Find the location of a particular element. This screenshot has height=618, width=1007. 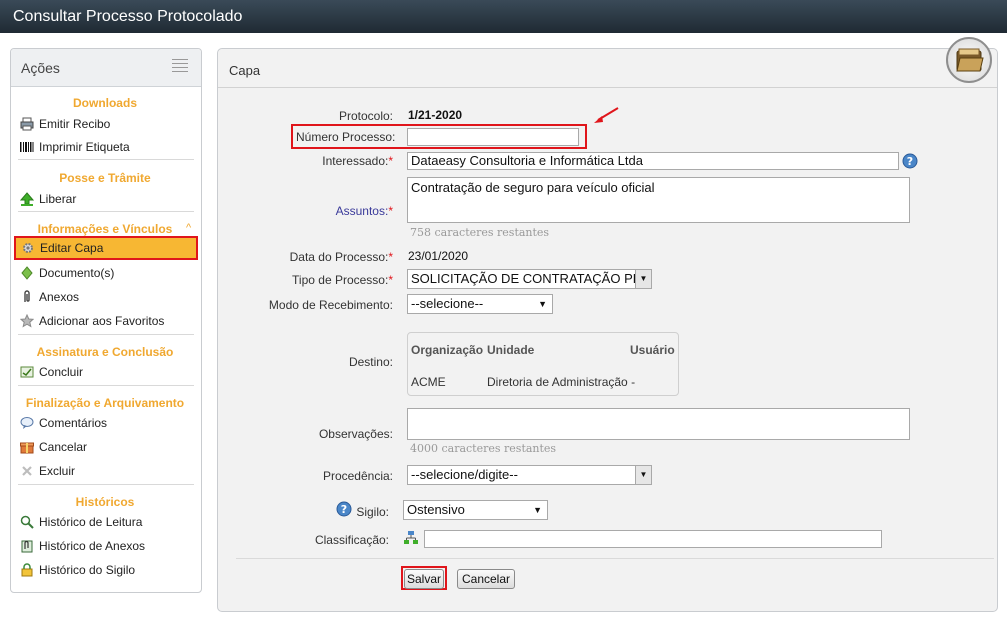

sidebar-item-label: Editar Capa is located at coordinates (72, 248).